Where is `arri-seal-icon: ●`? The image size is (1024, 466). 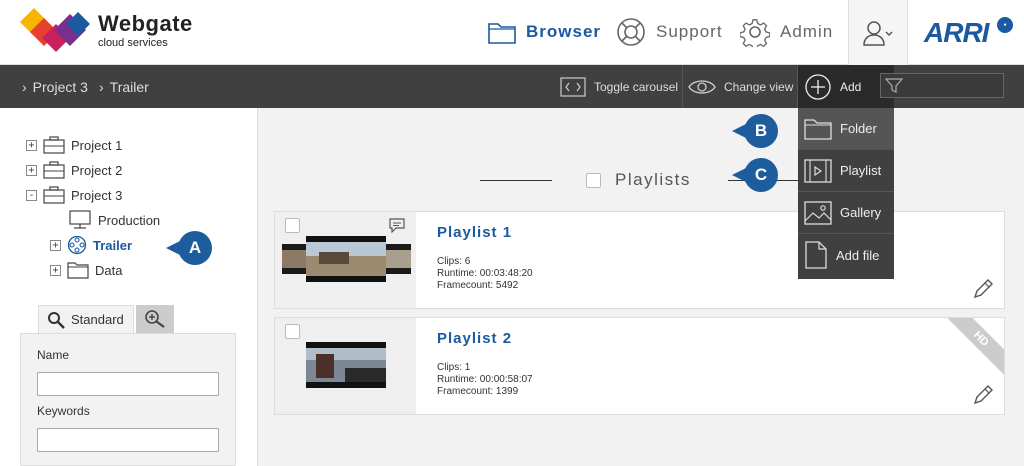
arri-seal-icon: ● is located at coordinates (1005, 25).